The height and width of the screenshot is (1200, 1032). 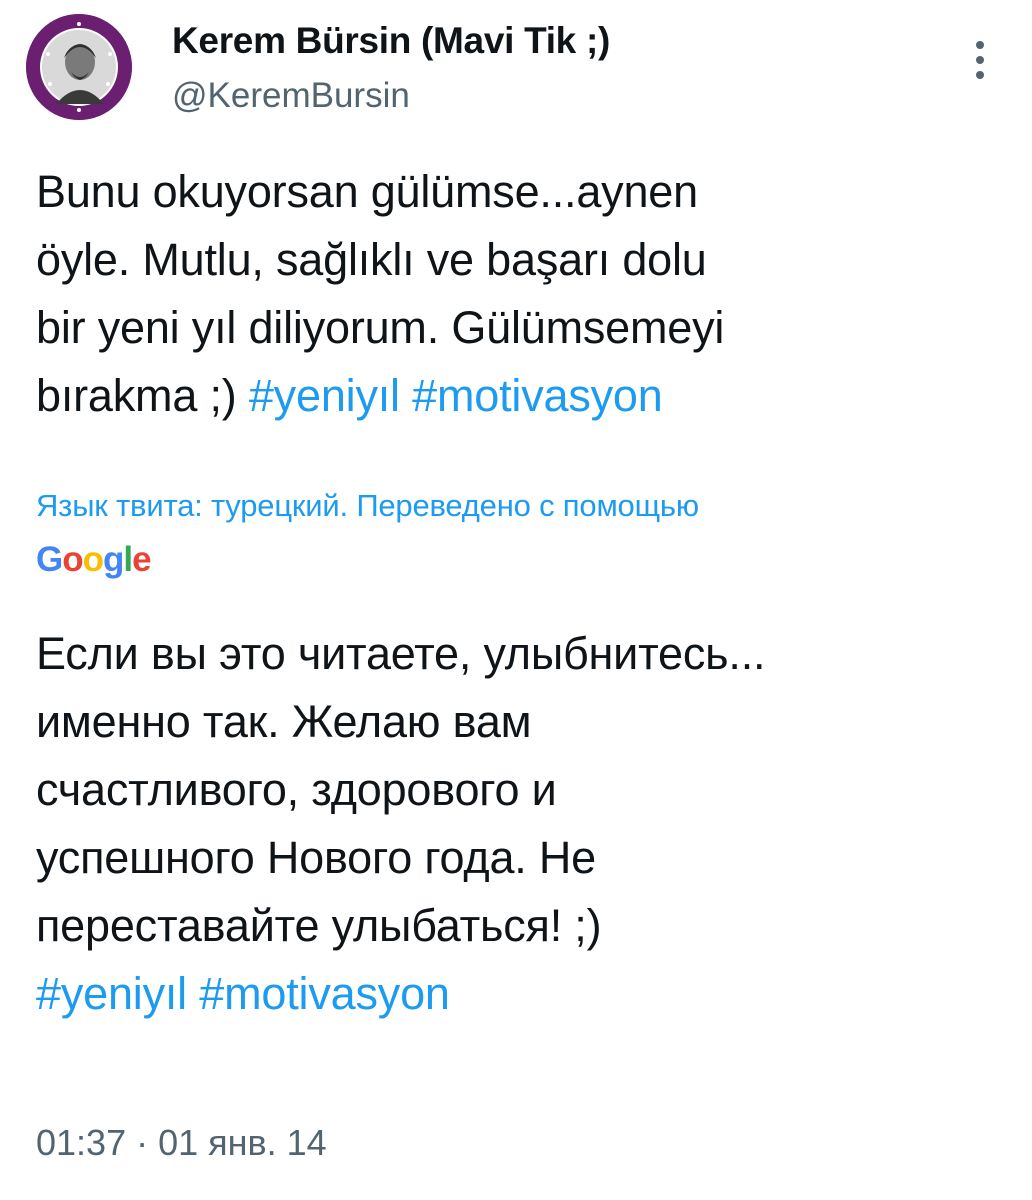 I want to click on avatar, so click(x=79, y=67).